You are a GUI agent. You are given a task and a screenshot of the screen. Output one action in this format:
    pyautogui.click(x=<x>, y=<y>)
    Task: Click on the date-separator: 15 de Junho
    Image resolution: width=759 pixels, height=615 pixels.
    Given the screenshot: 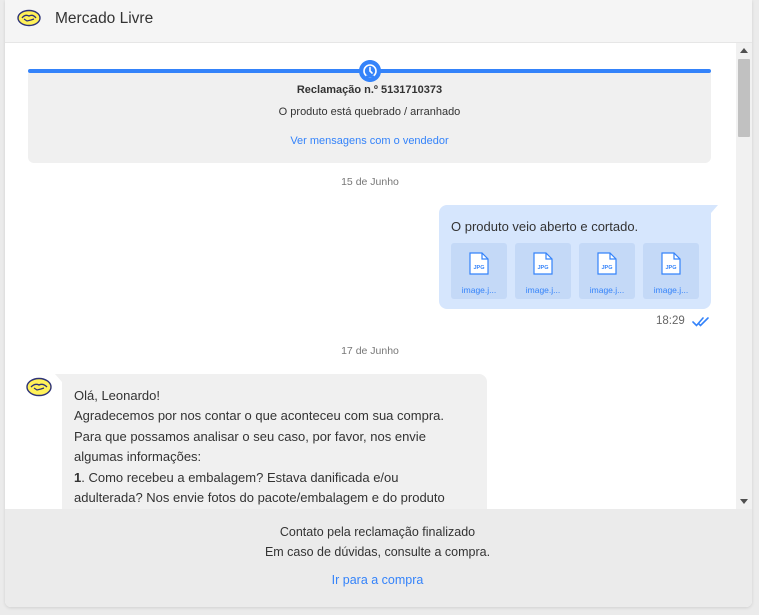 What is the action you would take?
    pyautogui.click(x=370, y=182)
    